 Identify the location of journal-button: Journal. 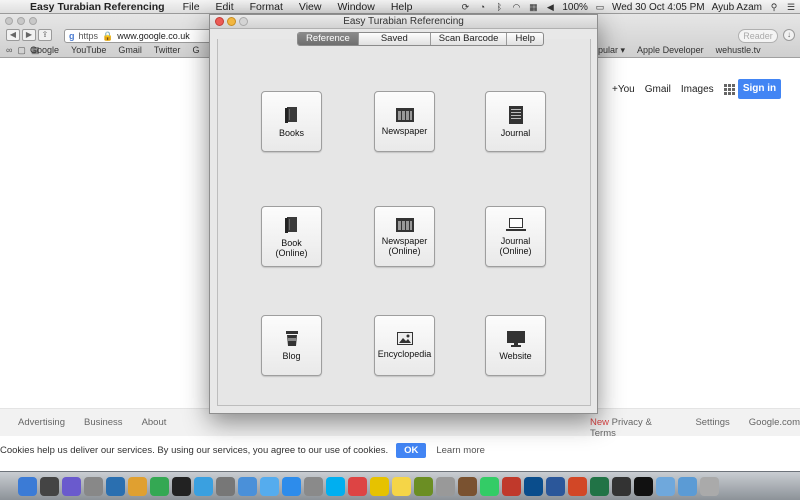
(515, 121).